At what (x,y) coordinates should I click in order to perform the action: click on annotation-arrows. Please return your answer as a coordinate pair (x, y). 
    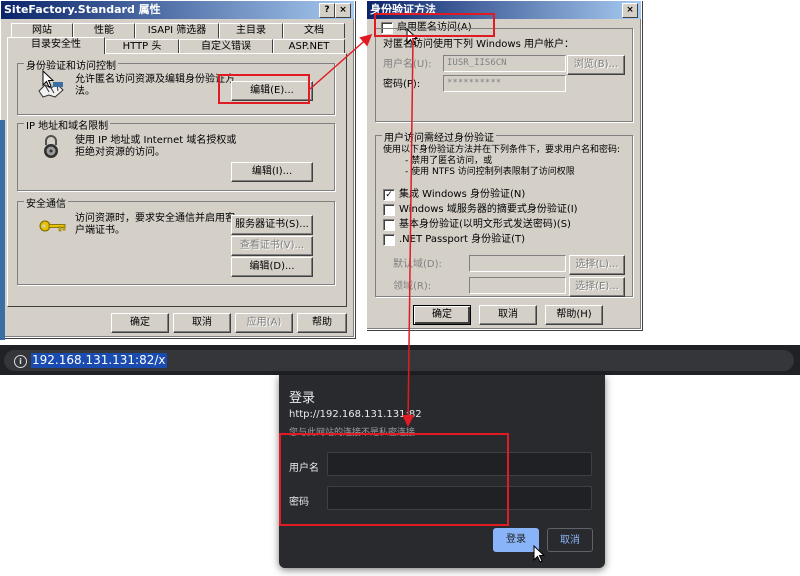
    Looking at the image, I should click on (362, 230).